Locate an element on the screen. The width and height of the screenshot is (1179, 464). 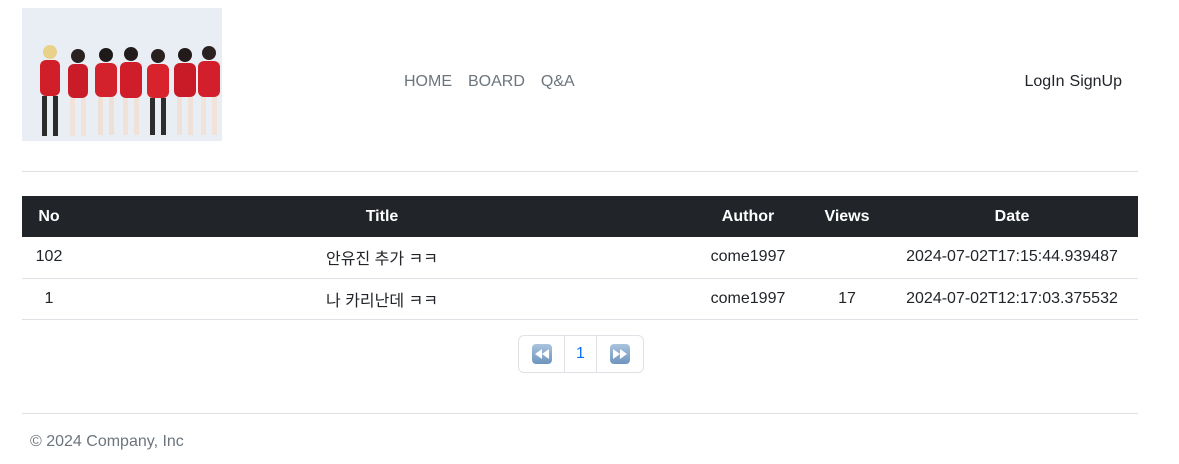
cell-no: 1 is located at coordinates (49, 298).